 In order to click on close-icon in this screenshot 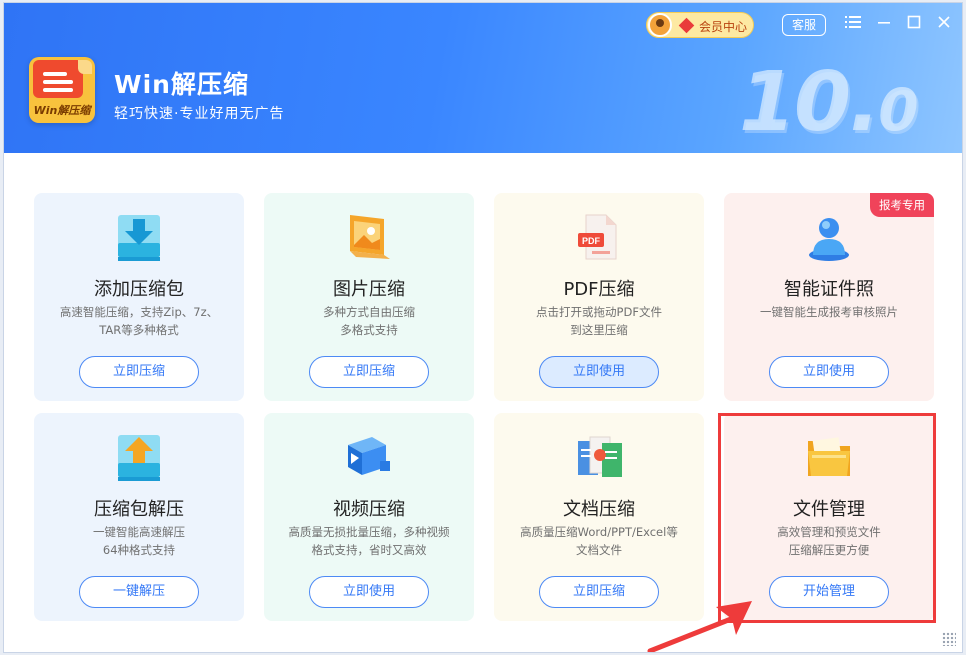, I will do `click(944, 24)`.